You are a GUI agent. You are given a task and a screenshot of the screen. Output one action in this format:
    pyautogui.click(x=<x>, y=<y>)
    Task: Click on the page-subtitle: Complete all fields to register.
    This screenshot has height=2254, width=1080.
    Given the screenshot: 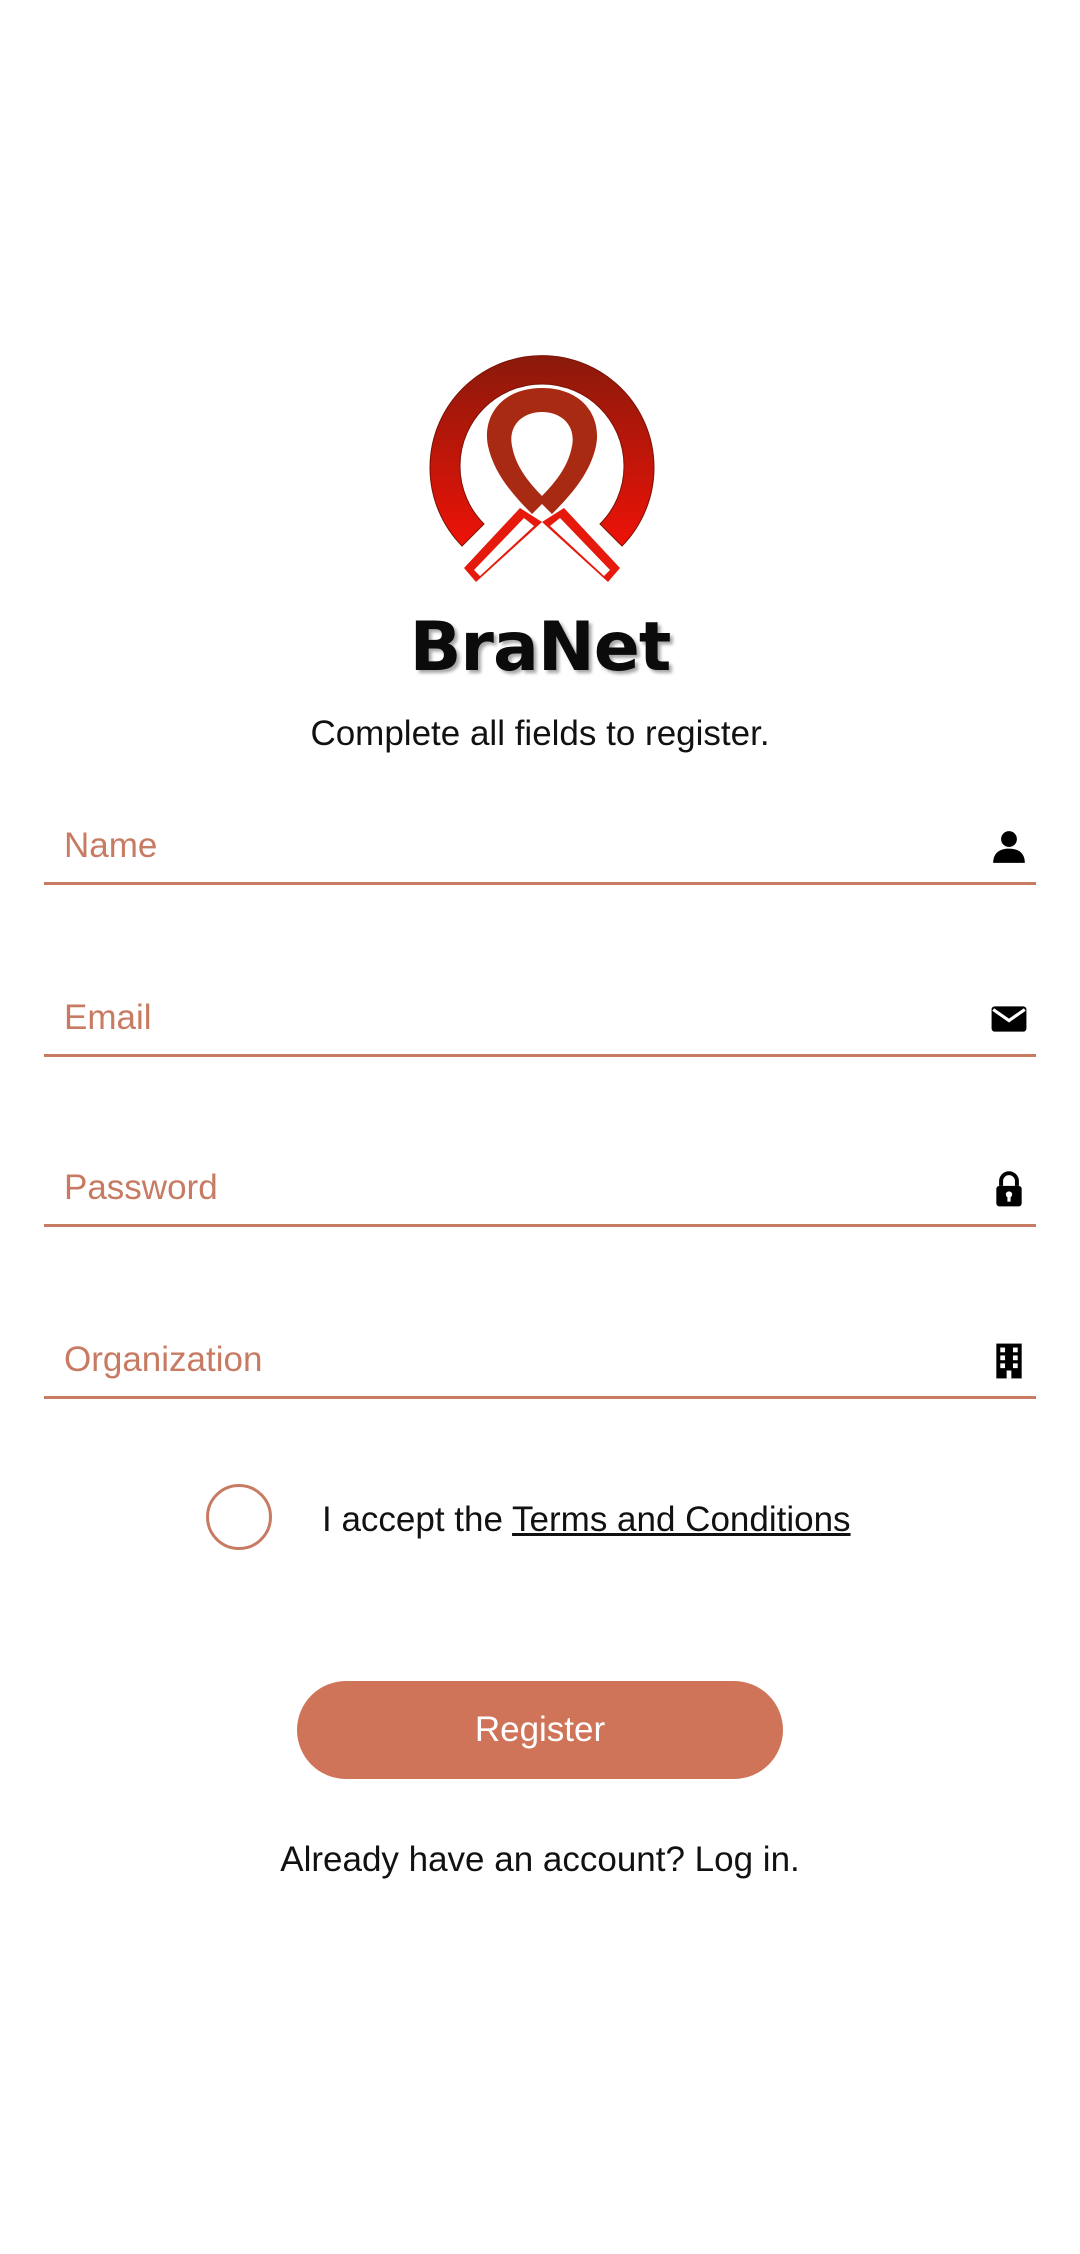 What is the action you would take?
    pyautogui.click(x=540, y=733)
    